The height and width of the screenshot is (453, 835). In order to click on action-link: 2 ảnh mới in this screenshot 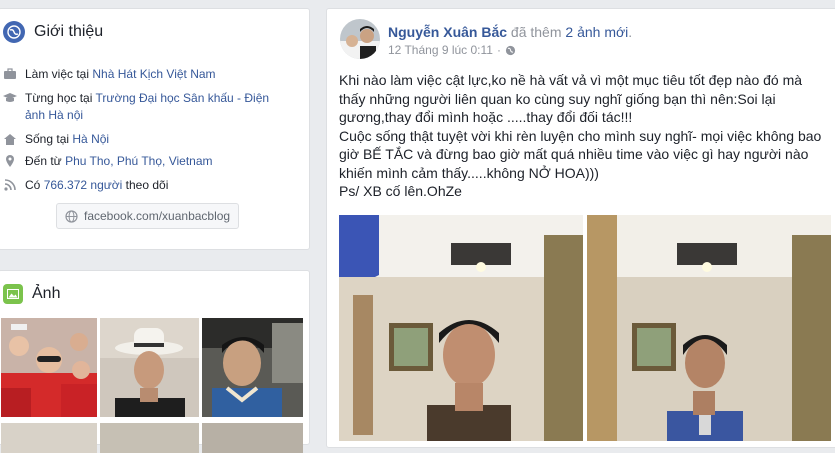, I will do `click(596, 32)`.